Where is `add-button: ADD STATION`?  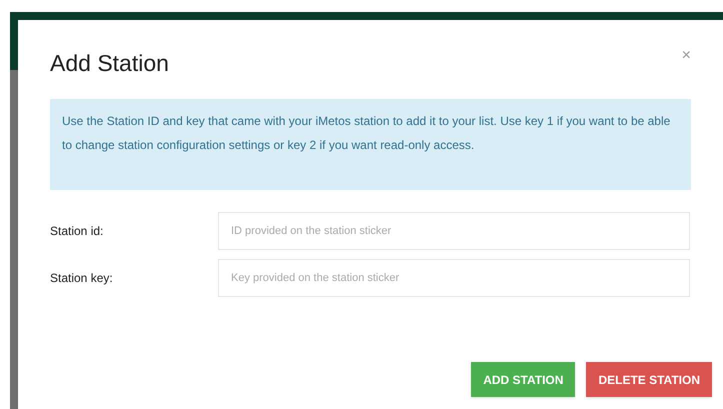 add-button: ADD STATION is located at coordinates (523, 379).